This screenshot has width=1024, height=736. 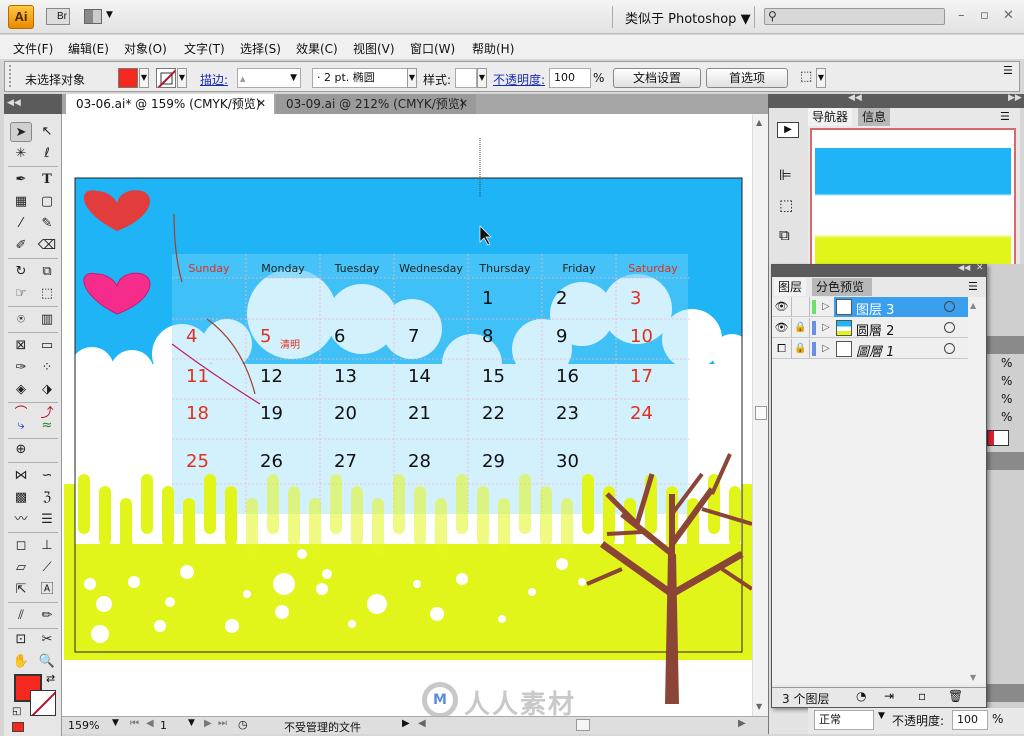 I want to click on new-layer-icon: ▫, so click(x=922, y=696).